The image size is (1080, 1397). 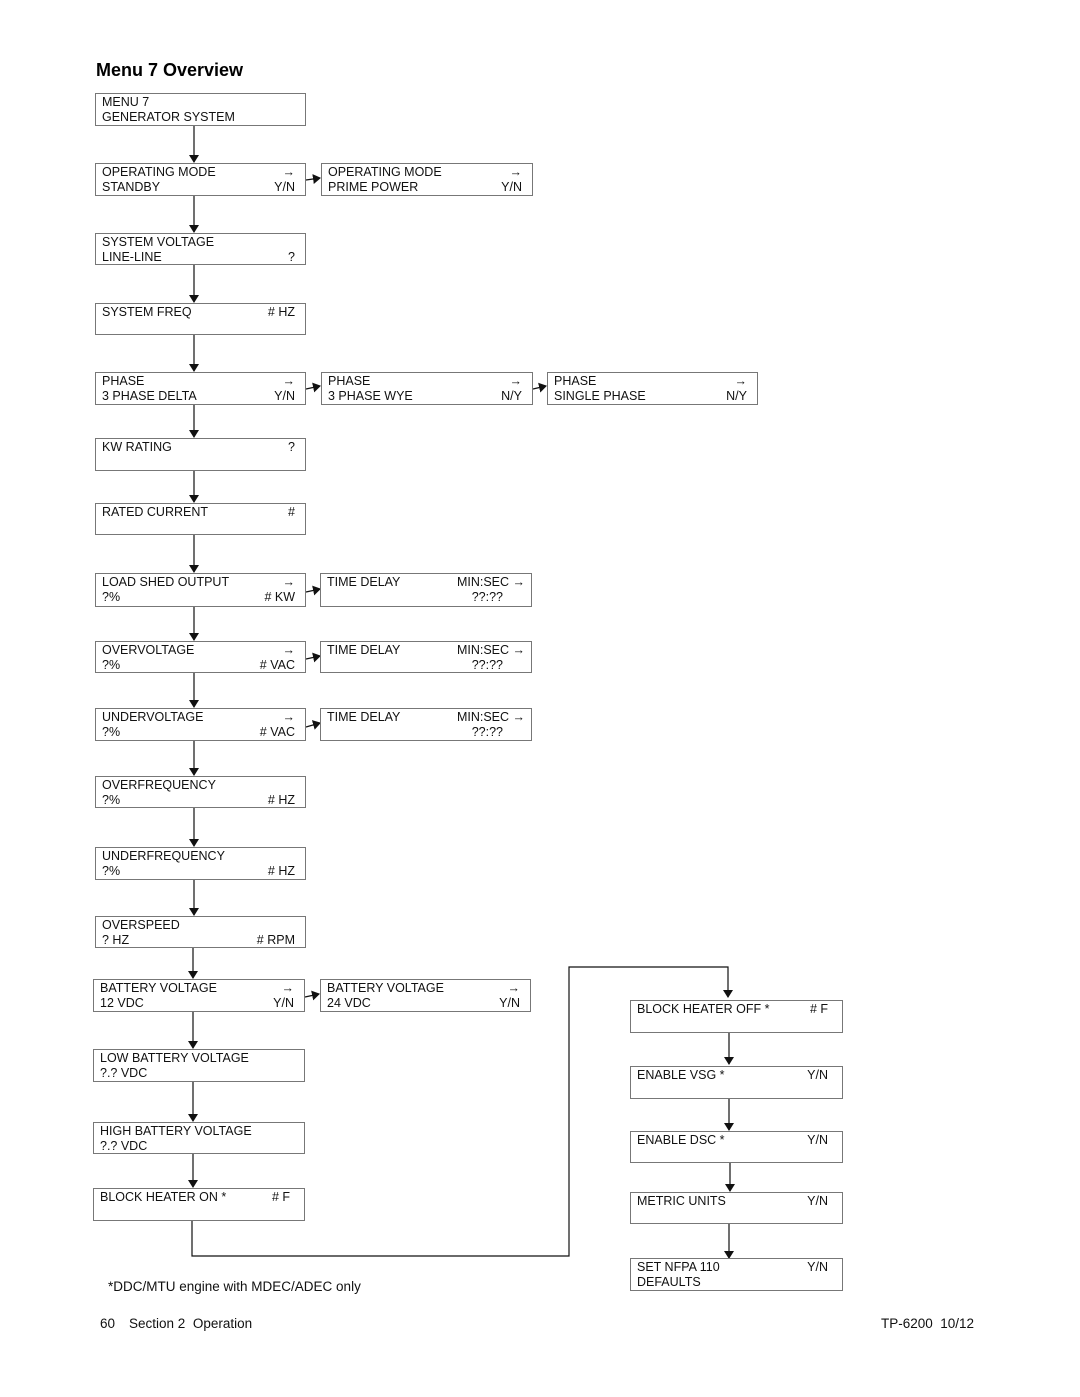 What do you see at coordinates (158, 242) in the screenshot?
I see `box-label: SYSTEM VOLTAGE` at bounding box center [158, 242].